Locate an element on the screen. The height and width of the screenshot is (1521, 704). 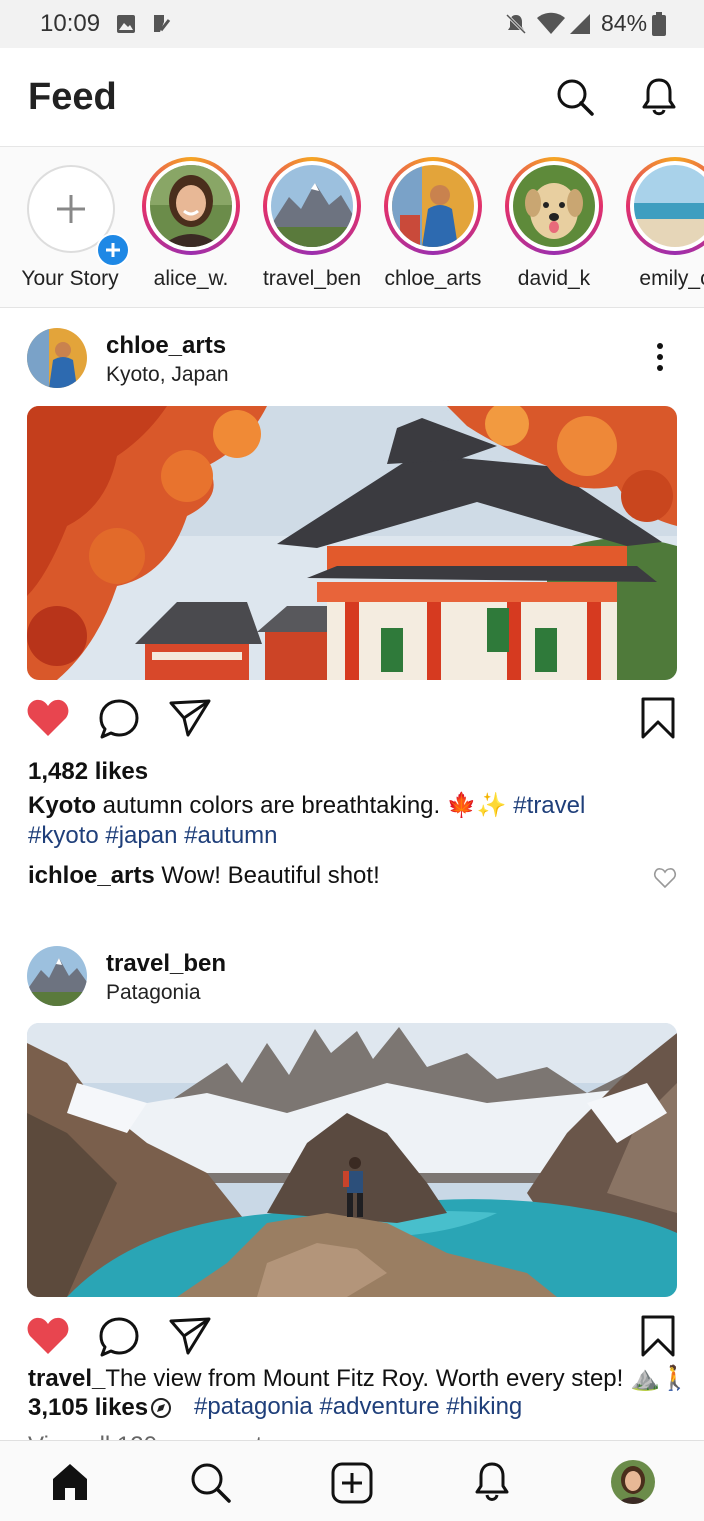
more-options-icon is located at coordinates (660, 358).